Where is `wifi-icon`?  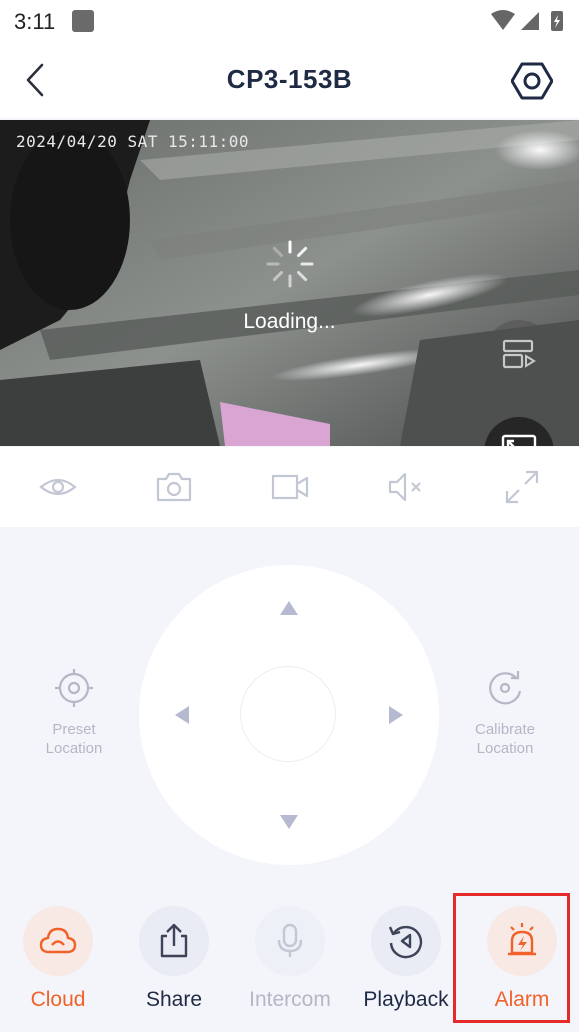 wifi-icon is located at coordinates (503, 20).